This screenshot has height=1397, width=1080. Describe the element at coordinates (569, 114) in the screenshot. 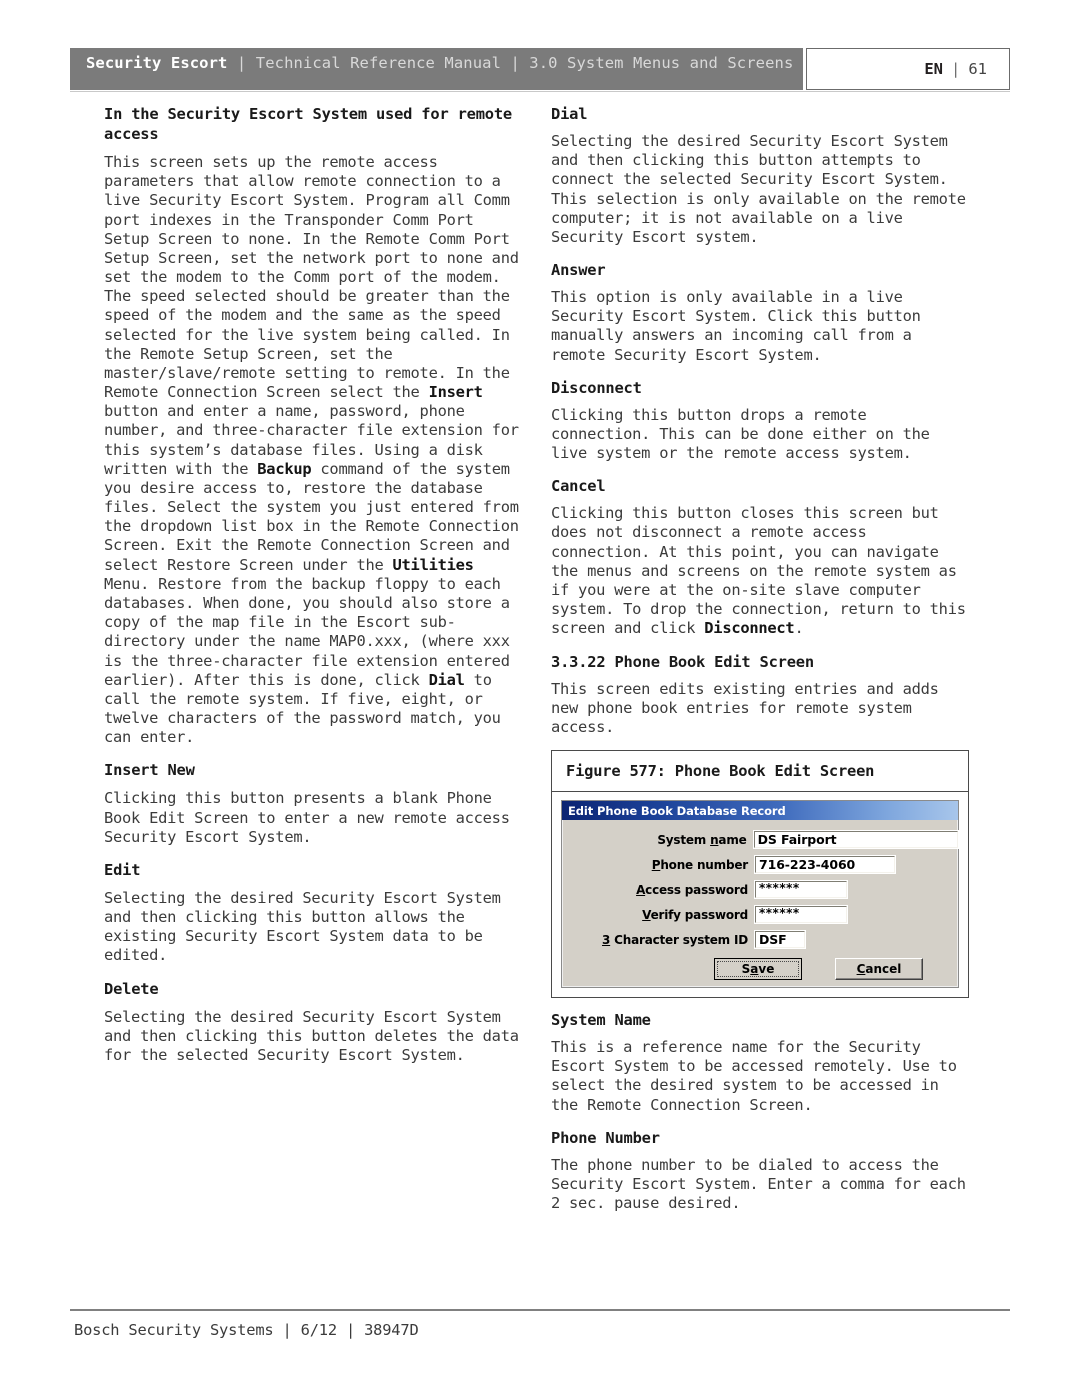

I see `right-heading-dial: Dial` at that location.